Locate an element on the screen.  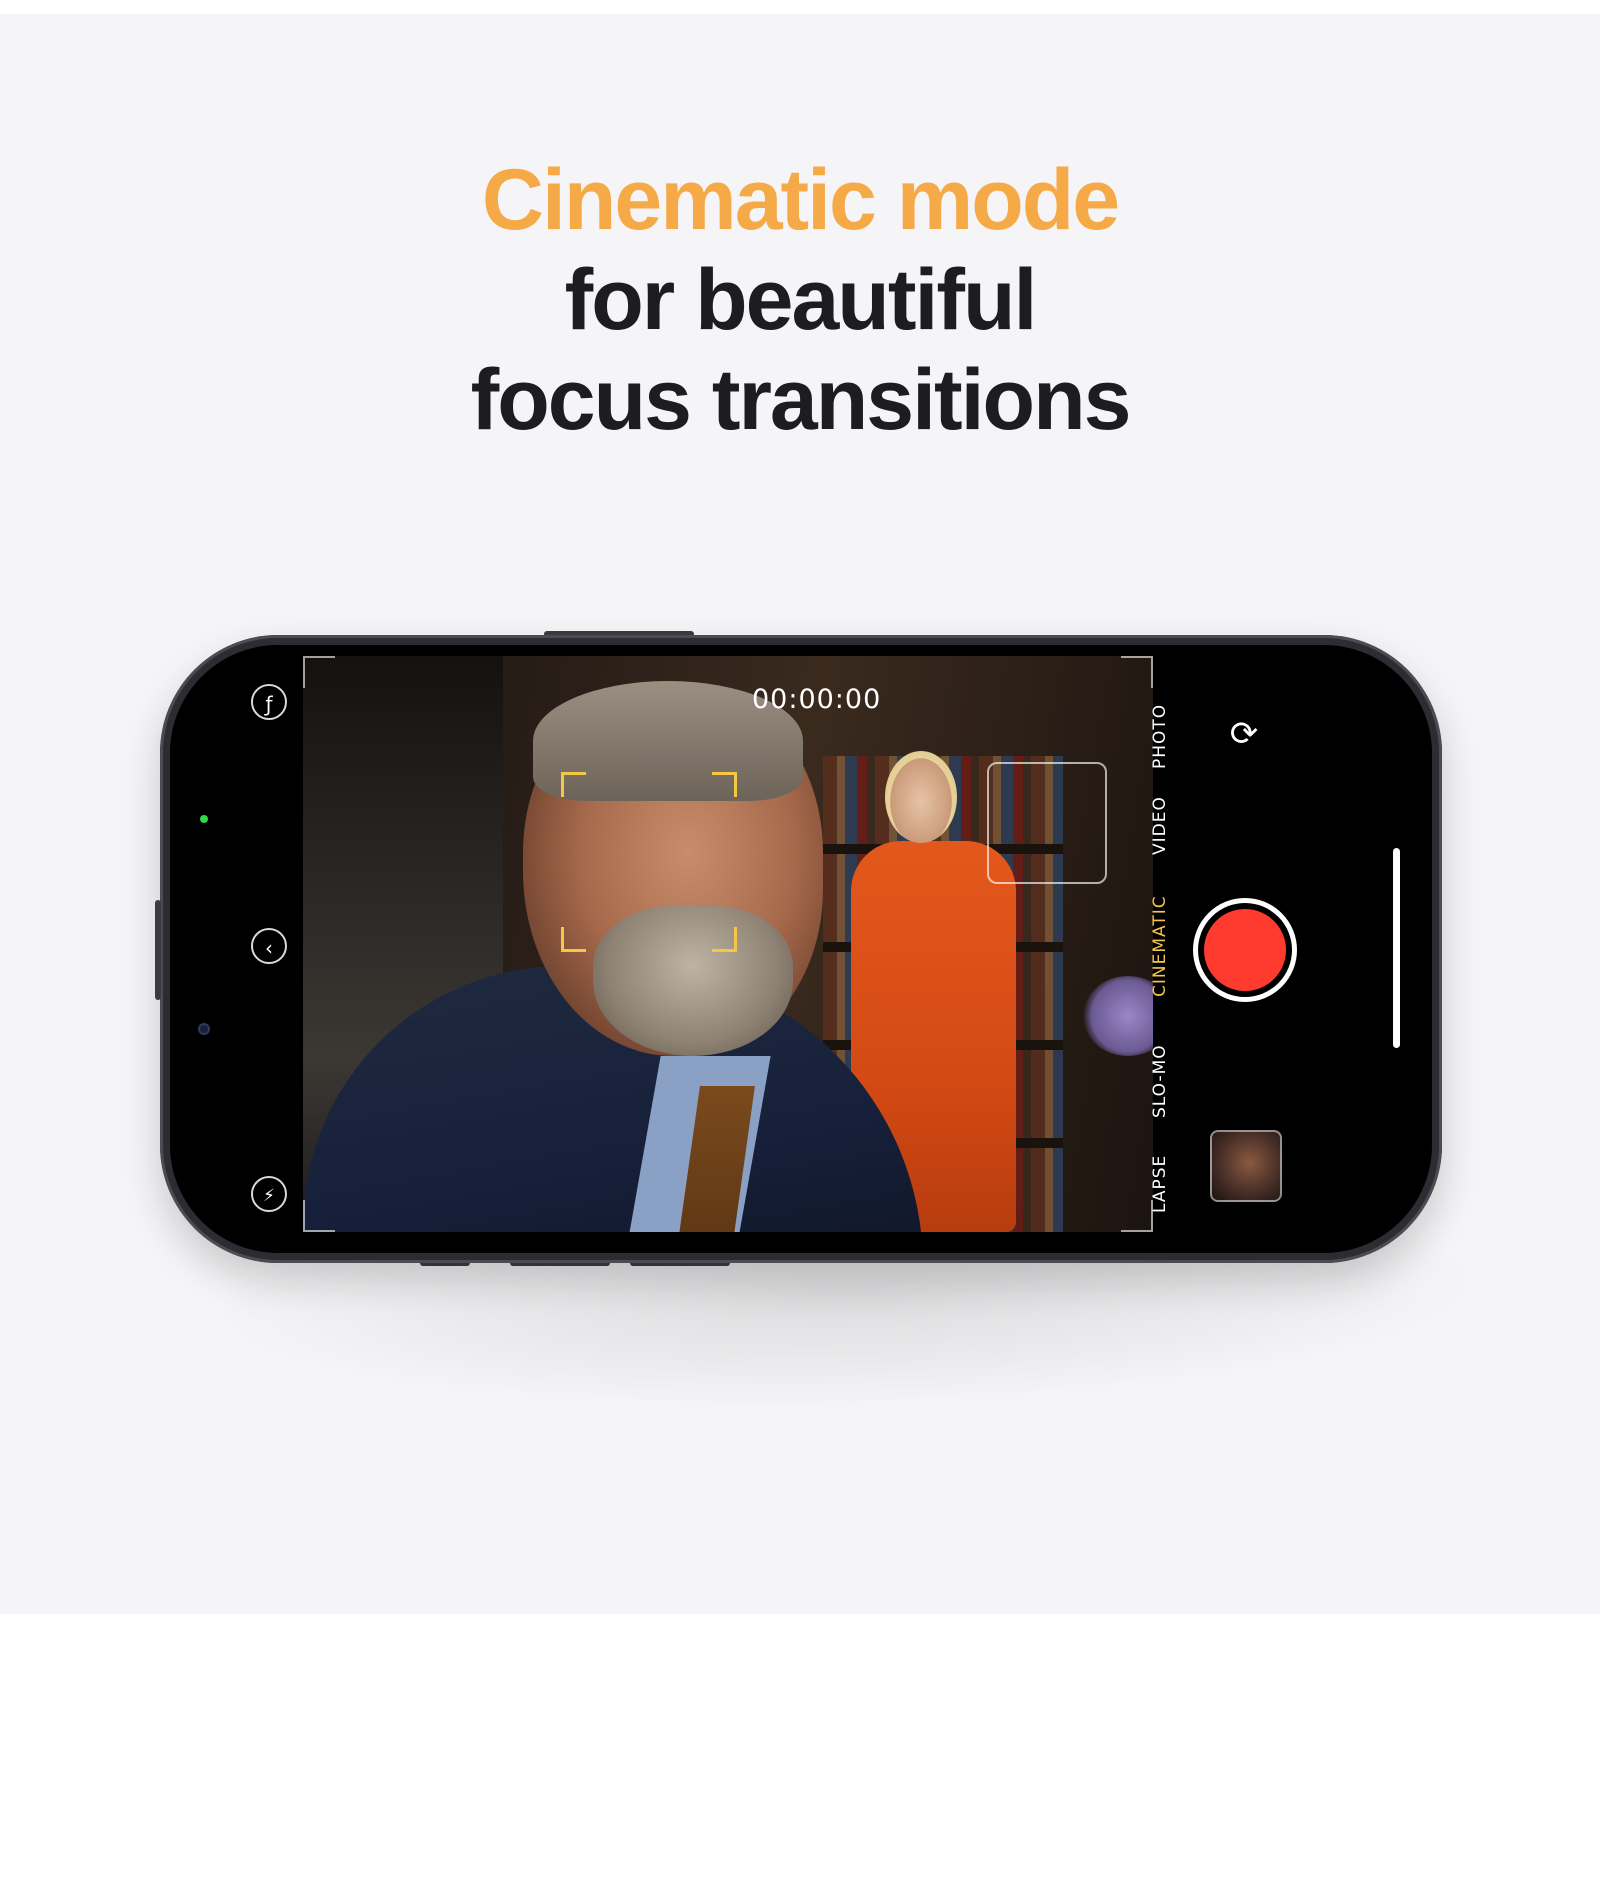
camera-mode-selector: LAPSE SLO-MO CINEMATIC VIDEO PHOTO is located at coordinates (1160, 944).